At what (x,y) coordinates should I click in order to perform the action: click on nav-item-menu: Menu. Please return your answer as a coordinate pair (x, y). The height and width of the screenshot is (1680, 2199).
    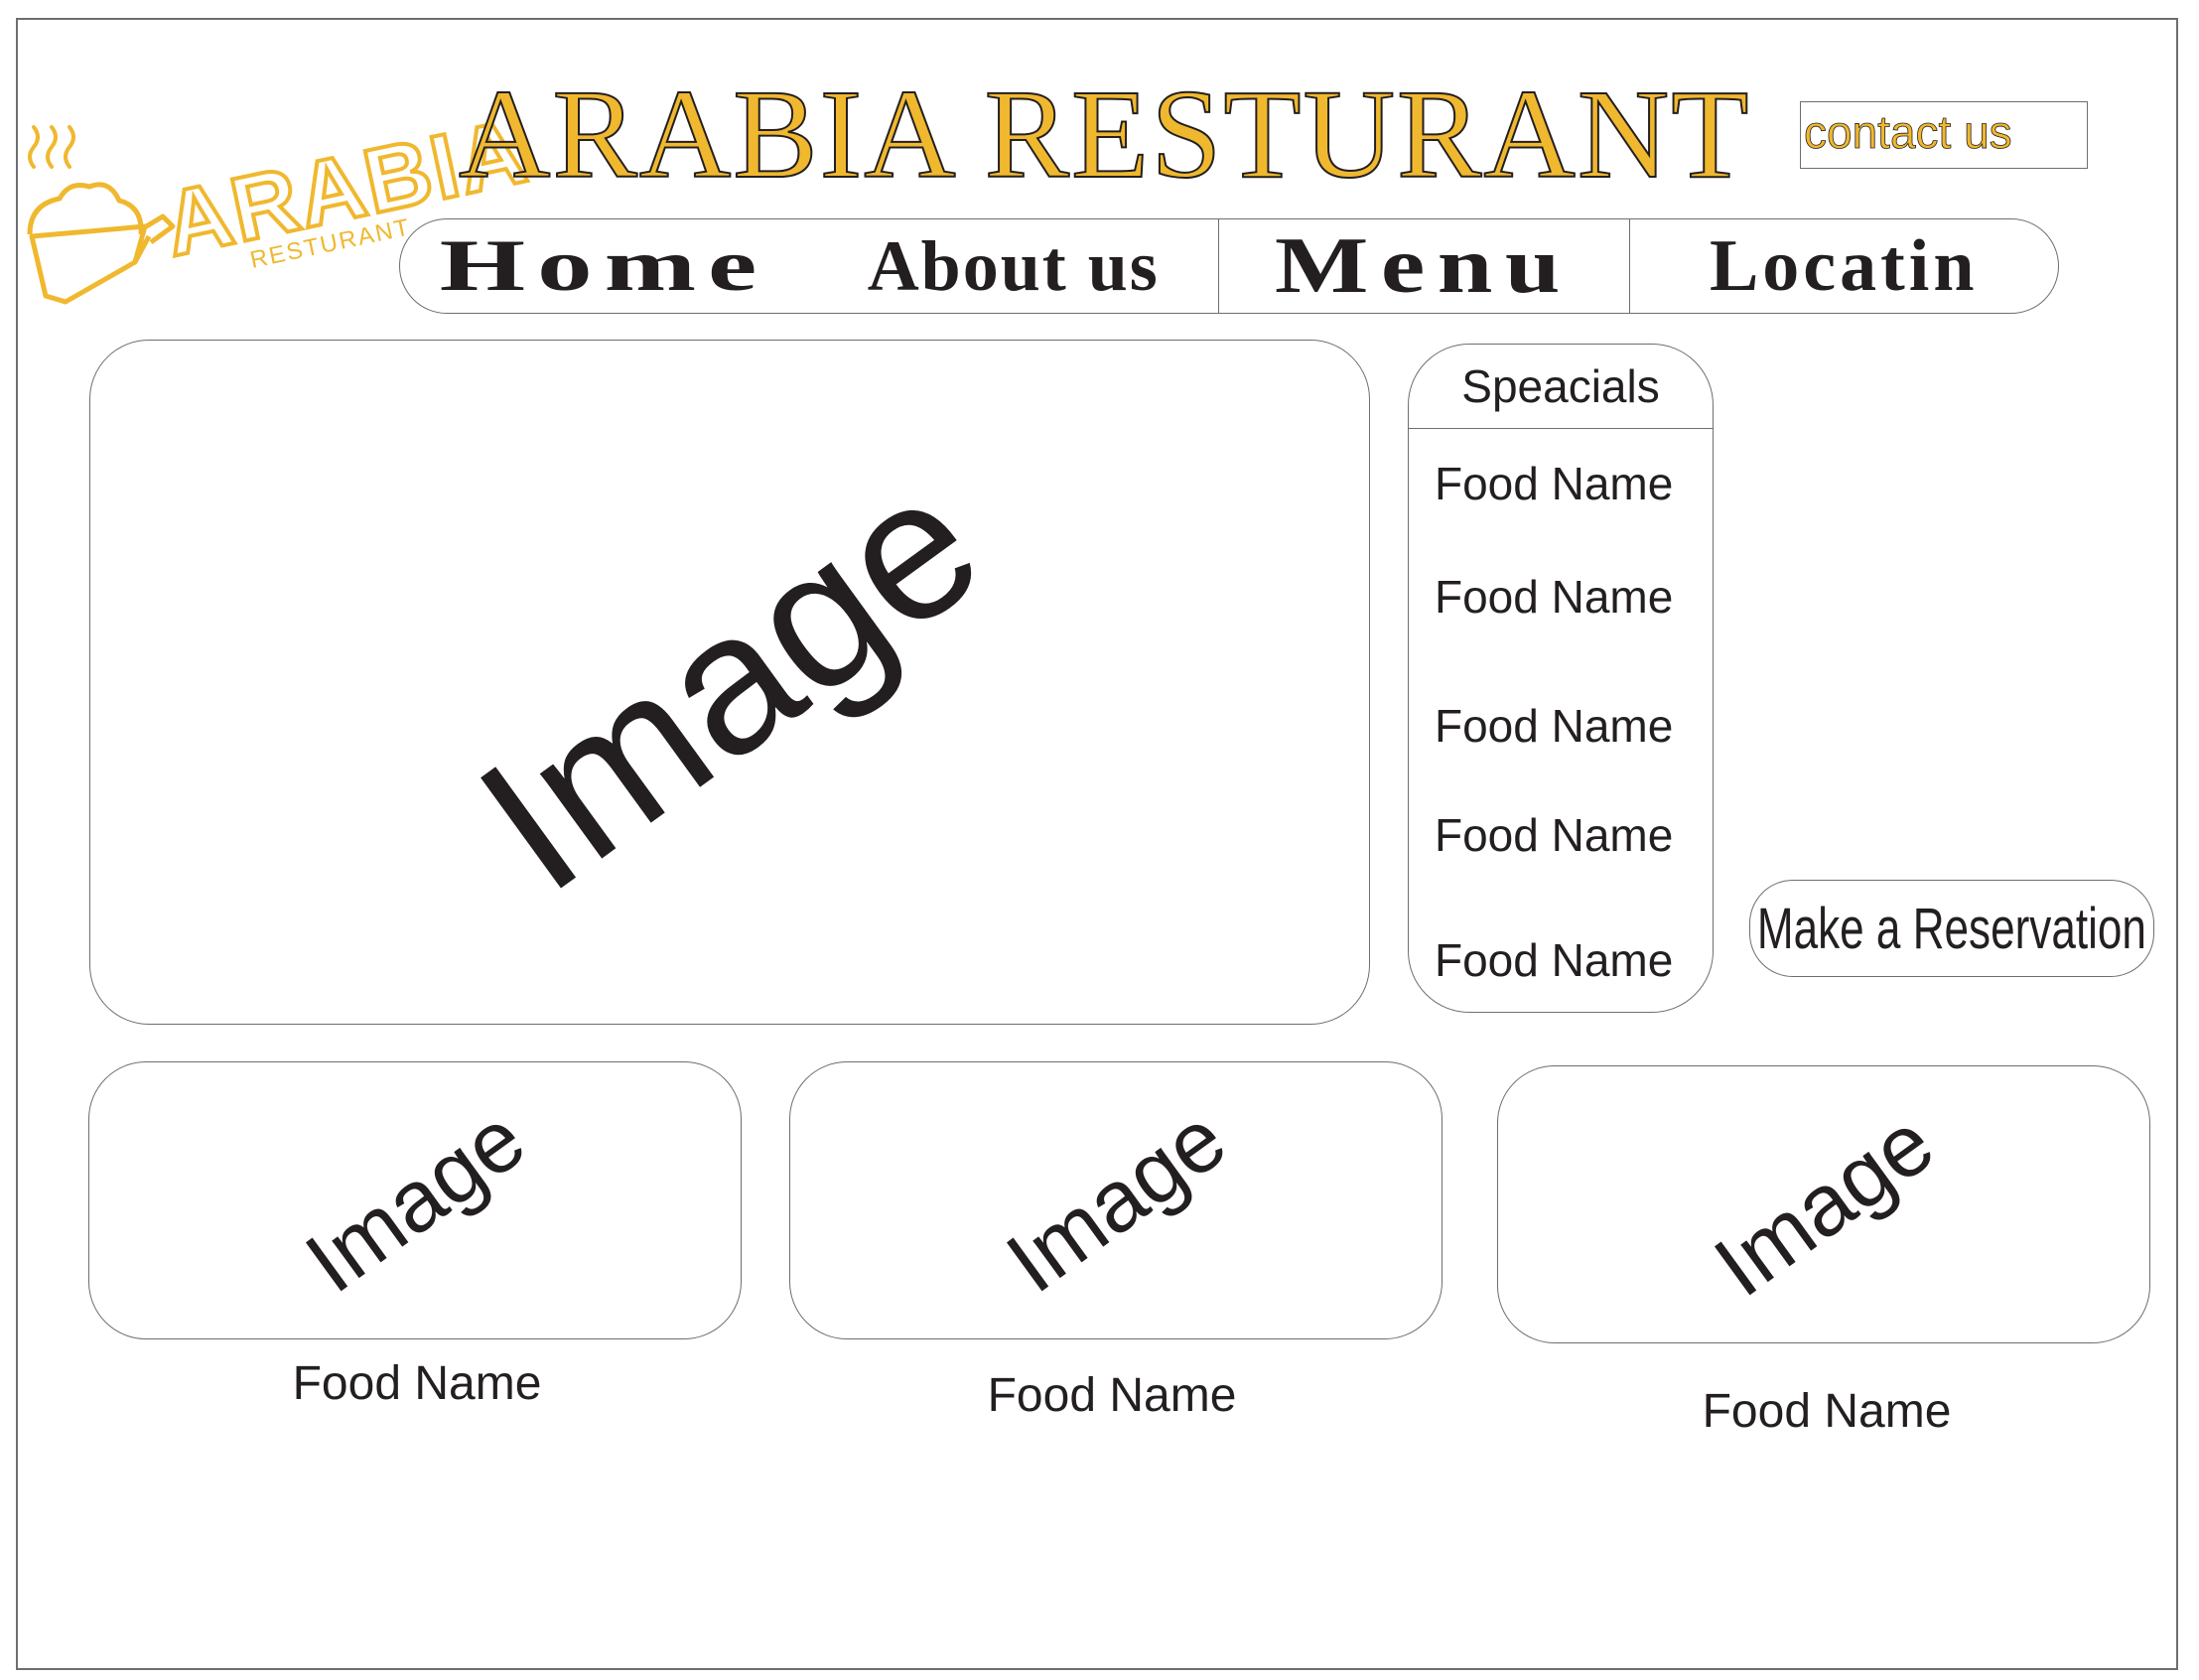
    Looking at the image, I should click on (1423, 266).